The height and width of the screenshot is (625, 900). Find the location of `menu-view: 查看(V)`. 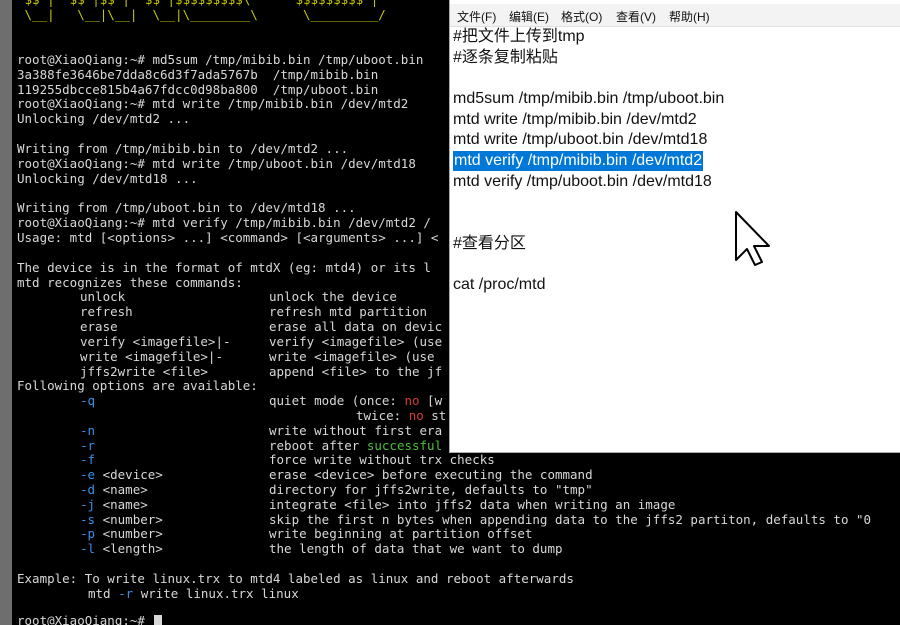

menu-view: 查看(V) is located at coordinates (636, 16).